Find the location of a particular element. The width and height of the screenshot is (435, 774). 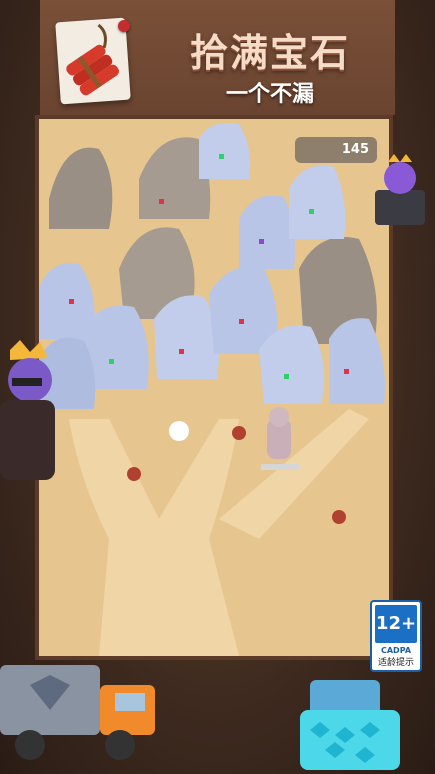

age-rating-badge: 12+ CADPA 适龄提示 is located at coordinates (396, 636).